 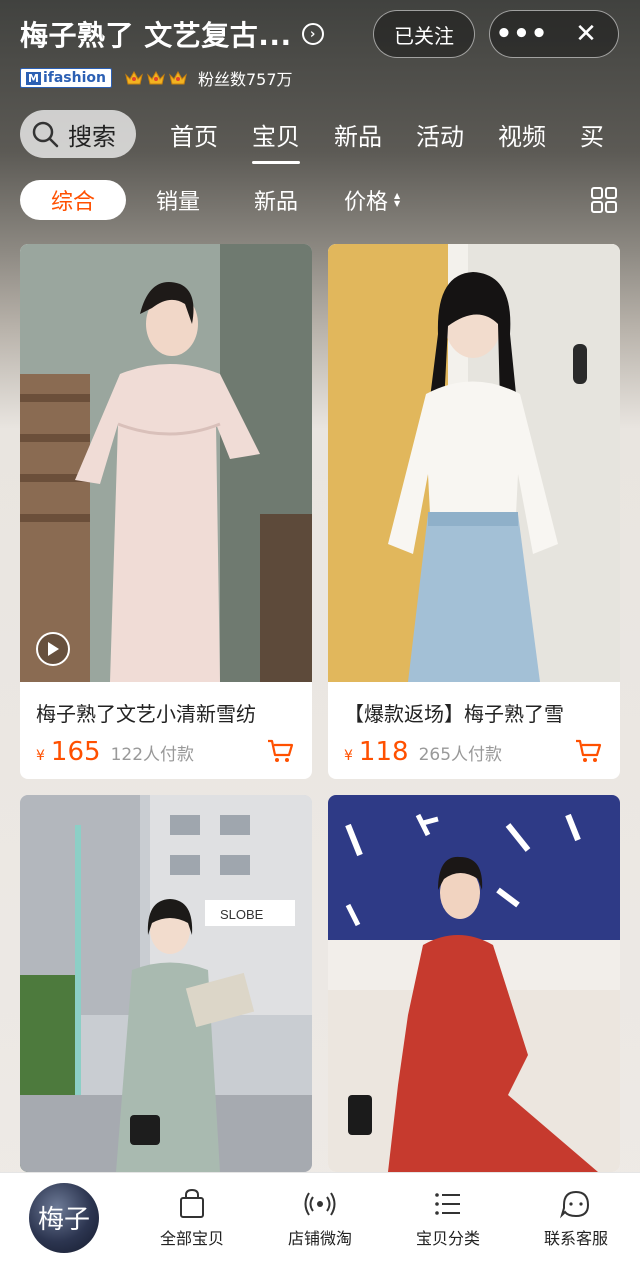 What do you see at coordinates (592, 134) in the screenshot?
I see `tab-buyers-show: 买` at bounding box center [592, 134].